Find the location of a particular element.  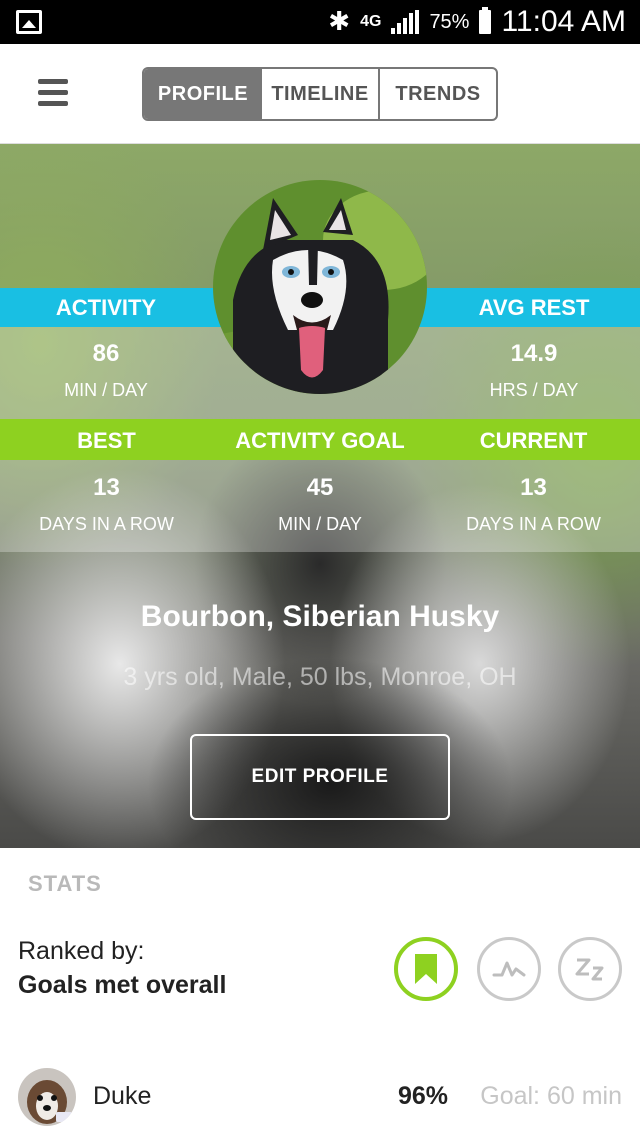

tab-trends: TRENDS is located at coordinates (438, 94).